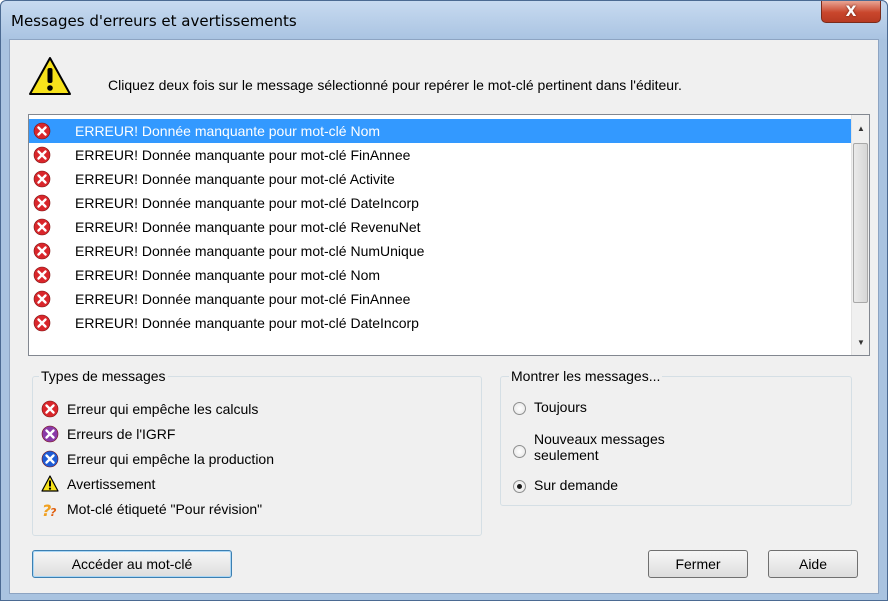 This screenshot has width=888, height=601. Describe the element at coordinates (560, 407) in the screenshot. I see `radio-always-label: Toujours` at that location.